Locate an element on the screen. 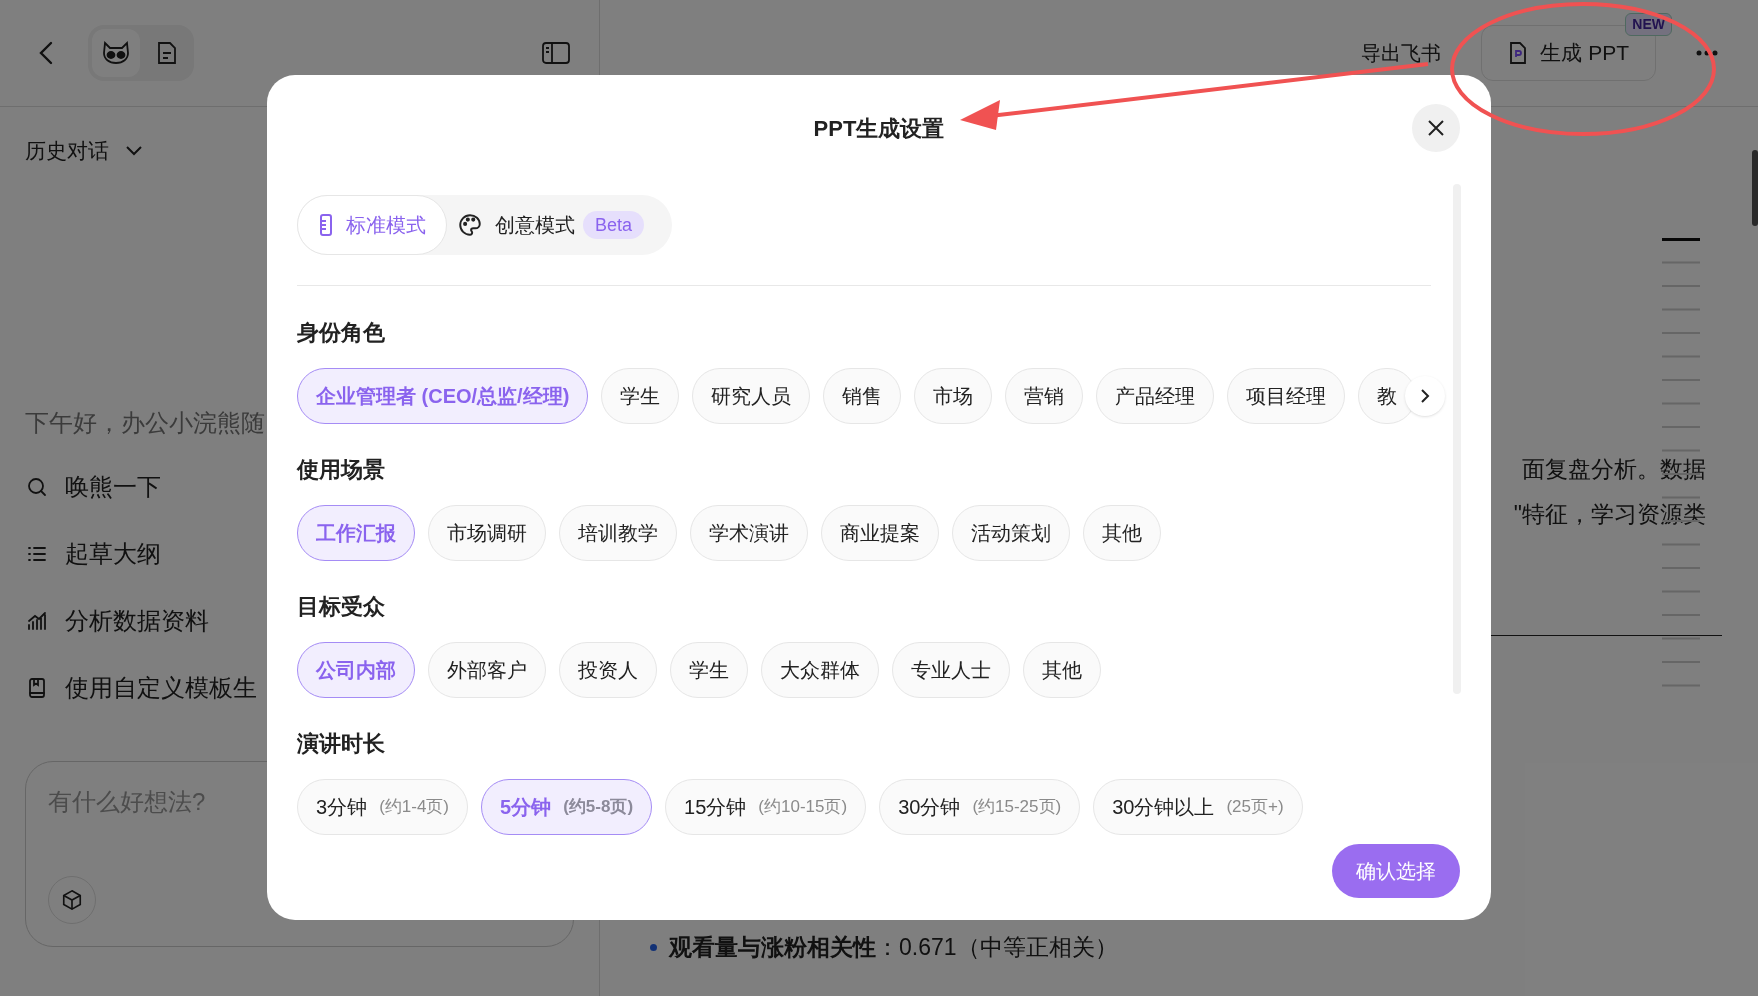  section-heading: 目标受众 is located at coordinates (341, 607).